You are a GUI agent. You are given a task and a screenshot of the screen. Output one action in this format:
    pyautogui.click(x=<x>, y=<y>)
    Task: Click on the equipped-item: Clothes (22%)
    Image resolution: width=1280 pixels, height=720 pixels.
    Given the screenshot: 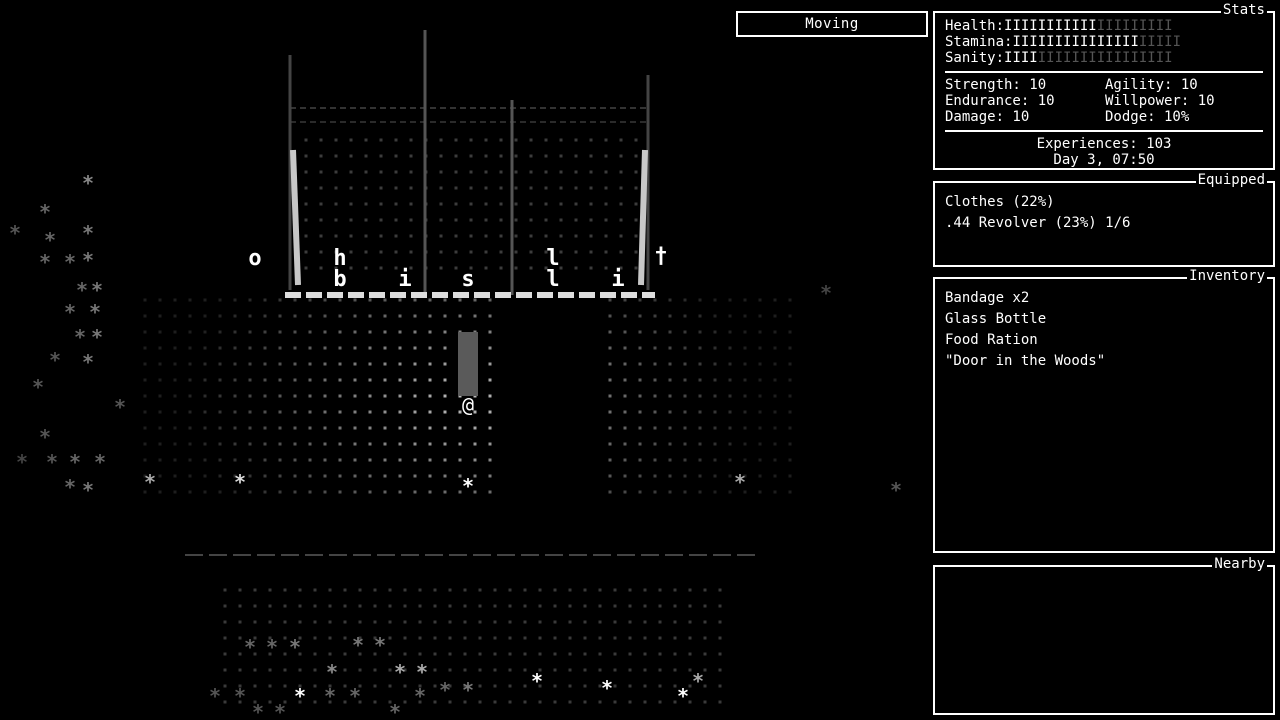 What is the action you would take?
    pyautogui.click(x=1104, y=202)
    